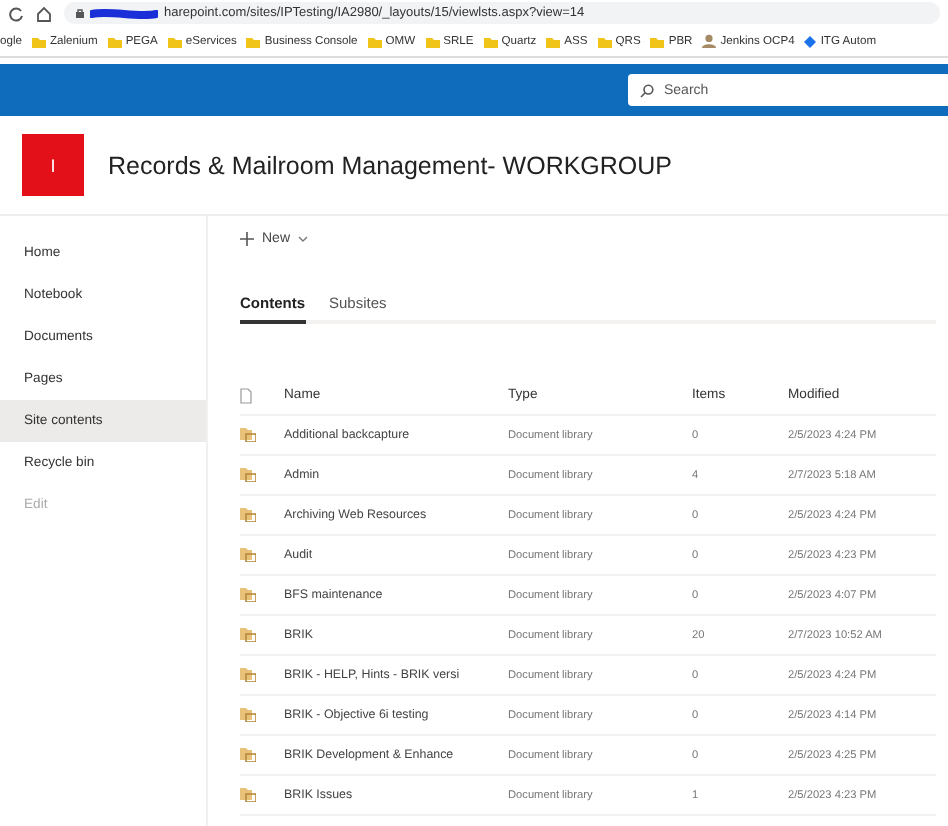 The height and width of the screenshot is (826, 948). Describe the element at coordinates (647, 90) in the screenshot. I see `search-icon` at that location.